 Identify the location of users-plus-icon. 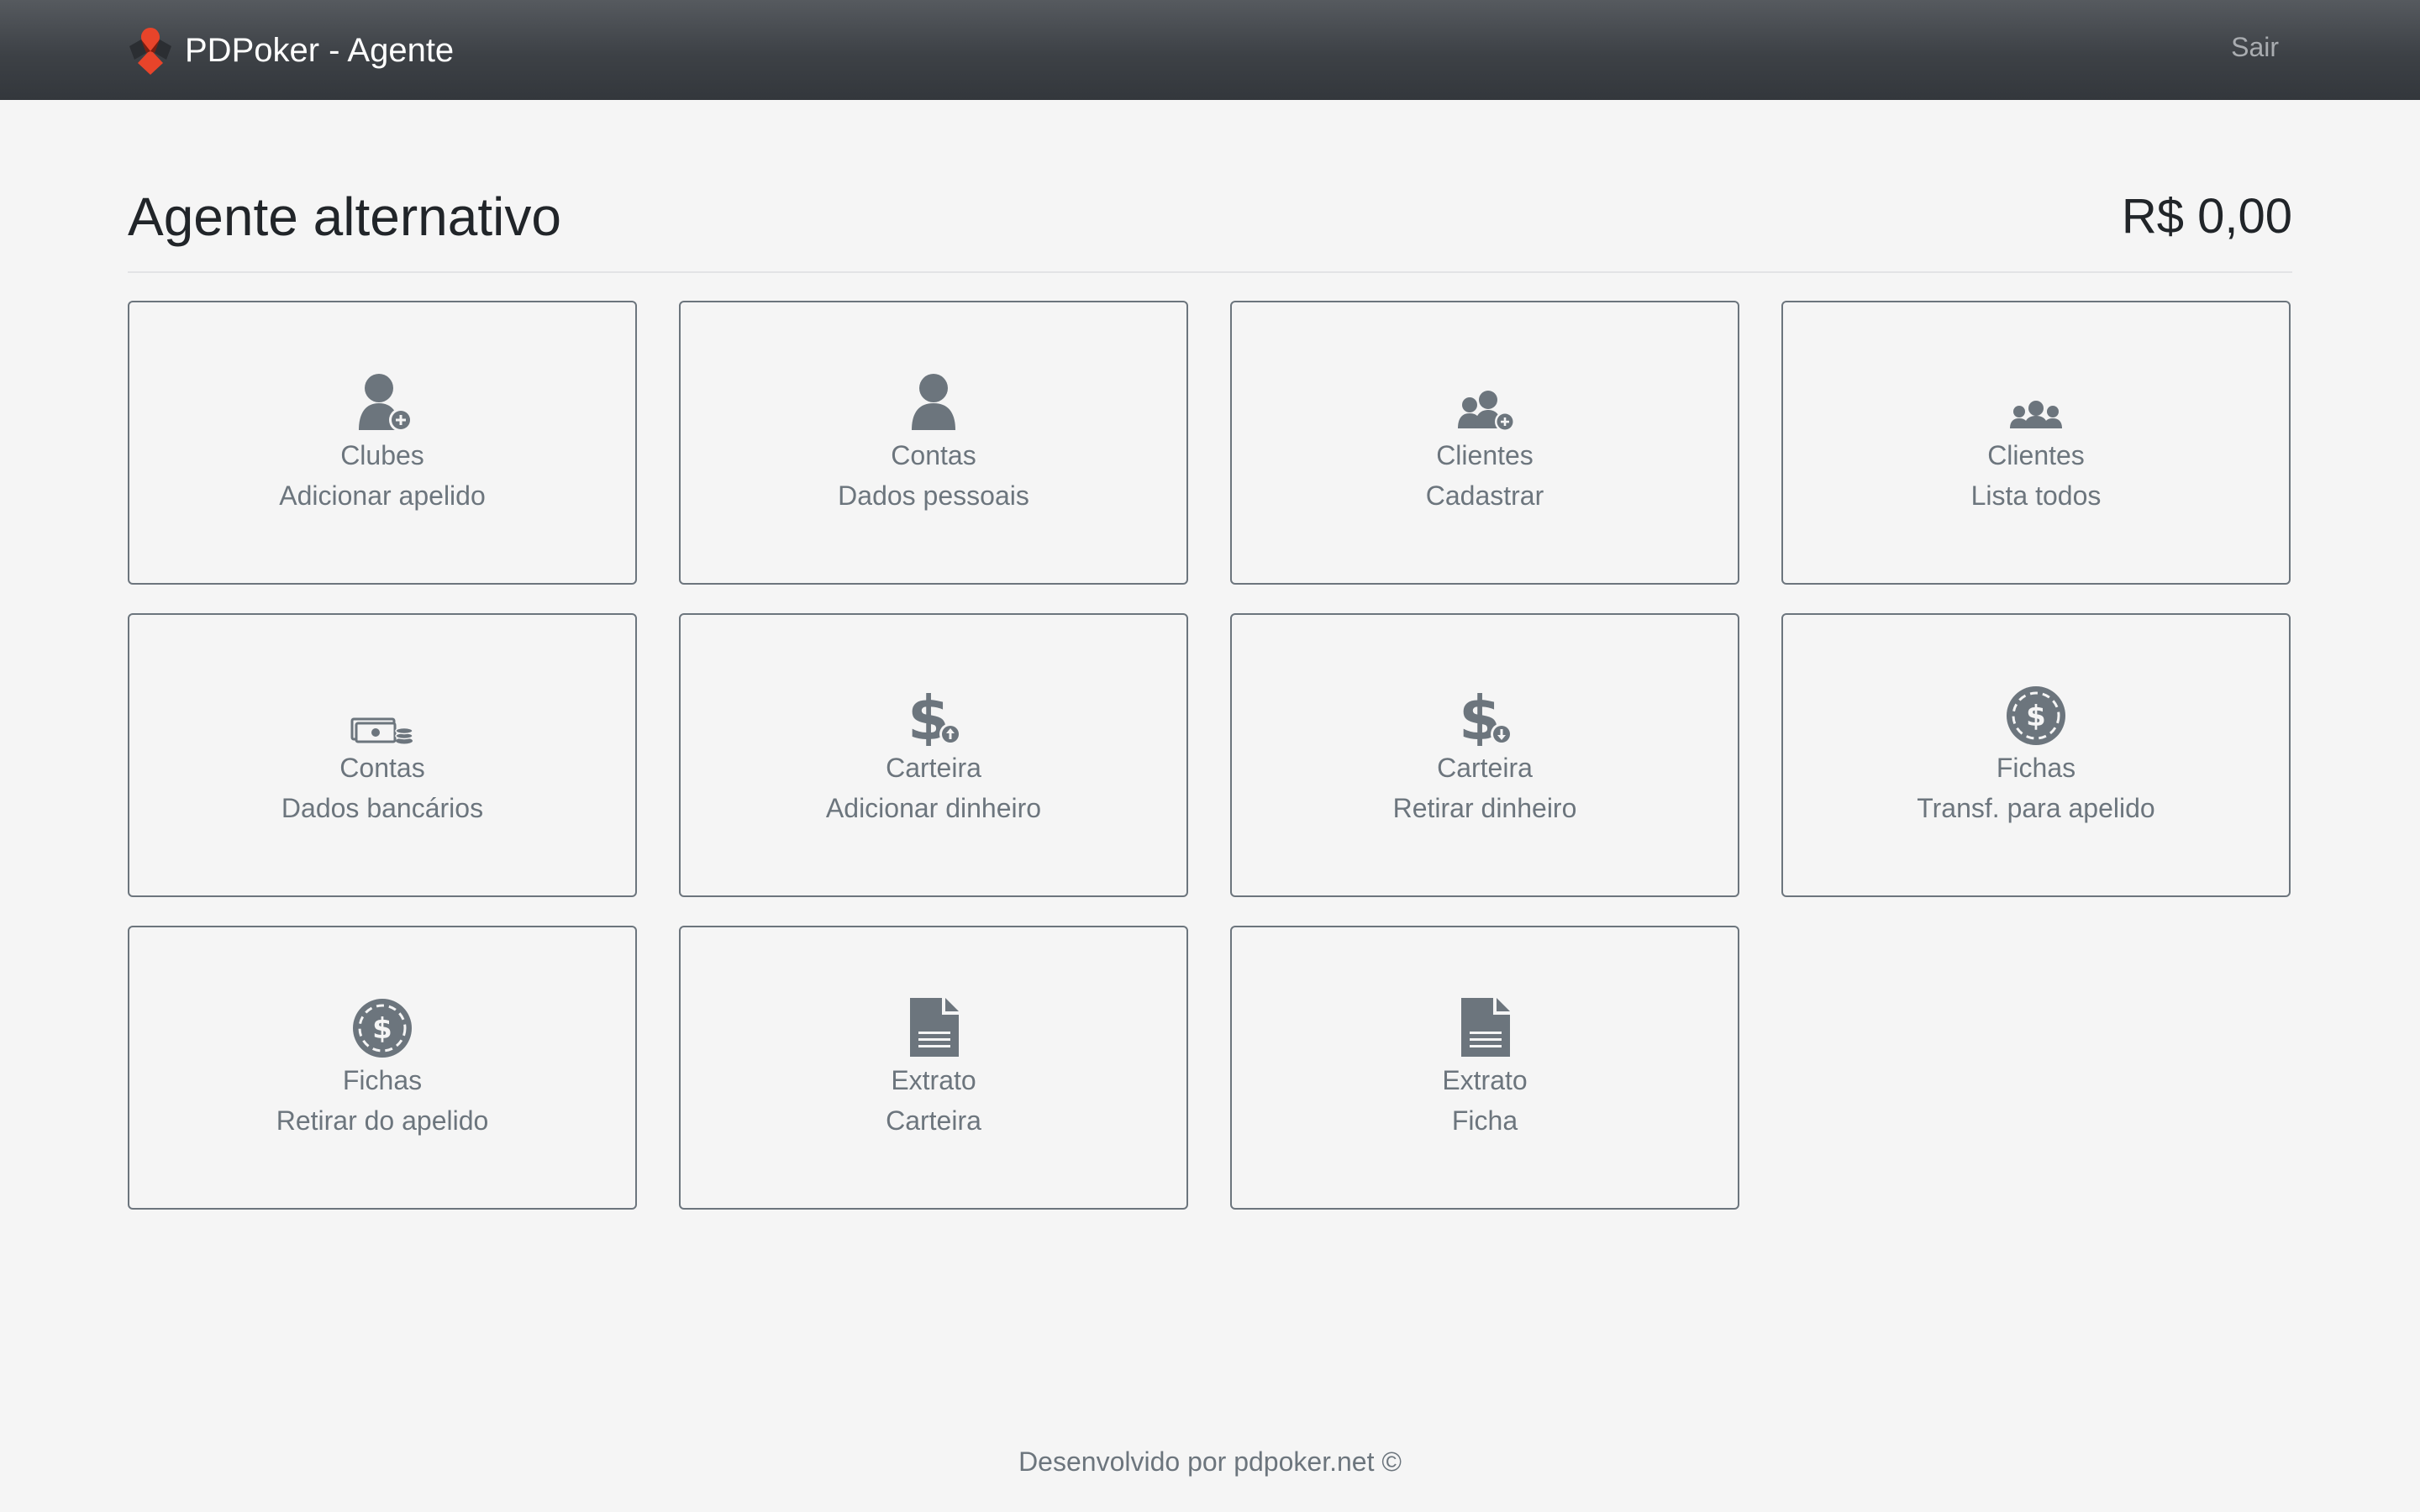
(1484, 401).